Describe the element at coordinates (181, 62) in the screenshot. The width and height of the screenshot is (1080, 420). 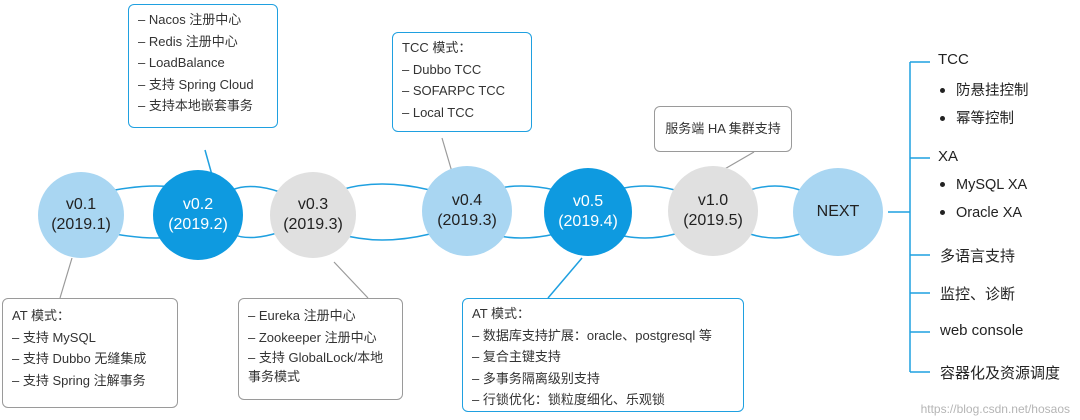
I see `callout-v02-line: – LoadBalance` at that location.